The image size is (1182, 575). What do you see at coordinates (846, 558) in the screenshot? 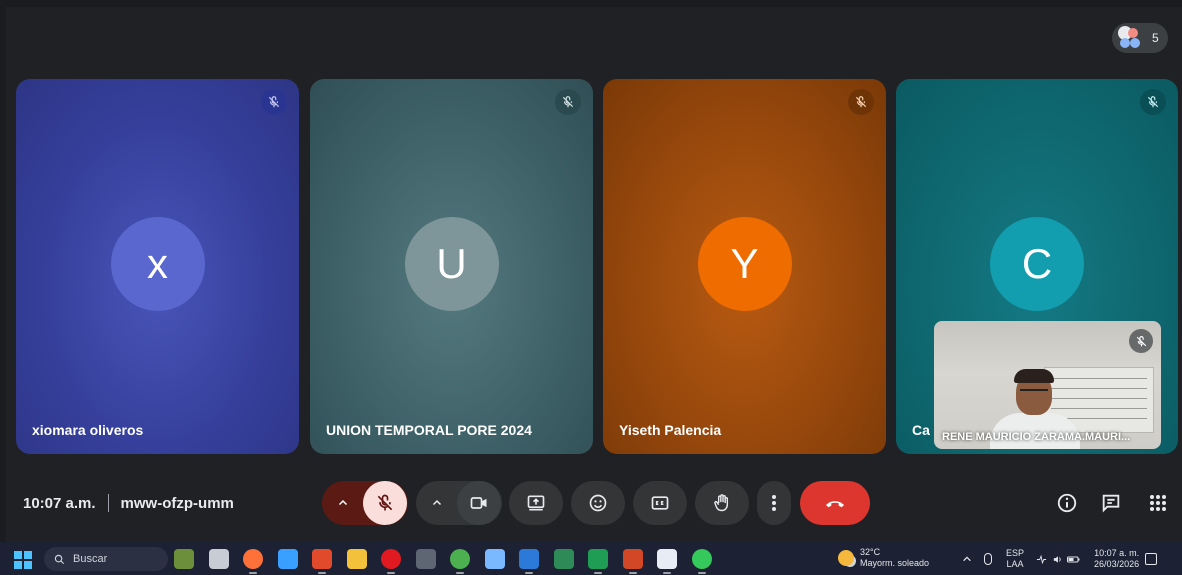
I see `partly-sunny-icon` at bounding box center [846, 558].